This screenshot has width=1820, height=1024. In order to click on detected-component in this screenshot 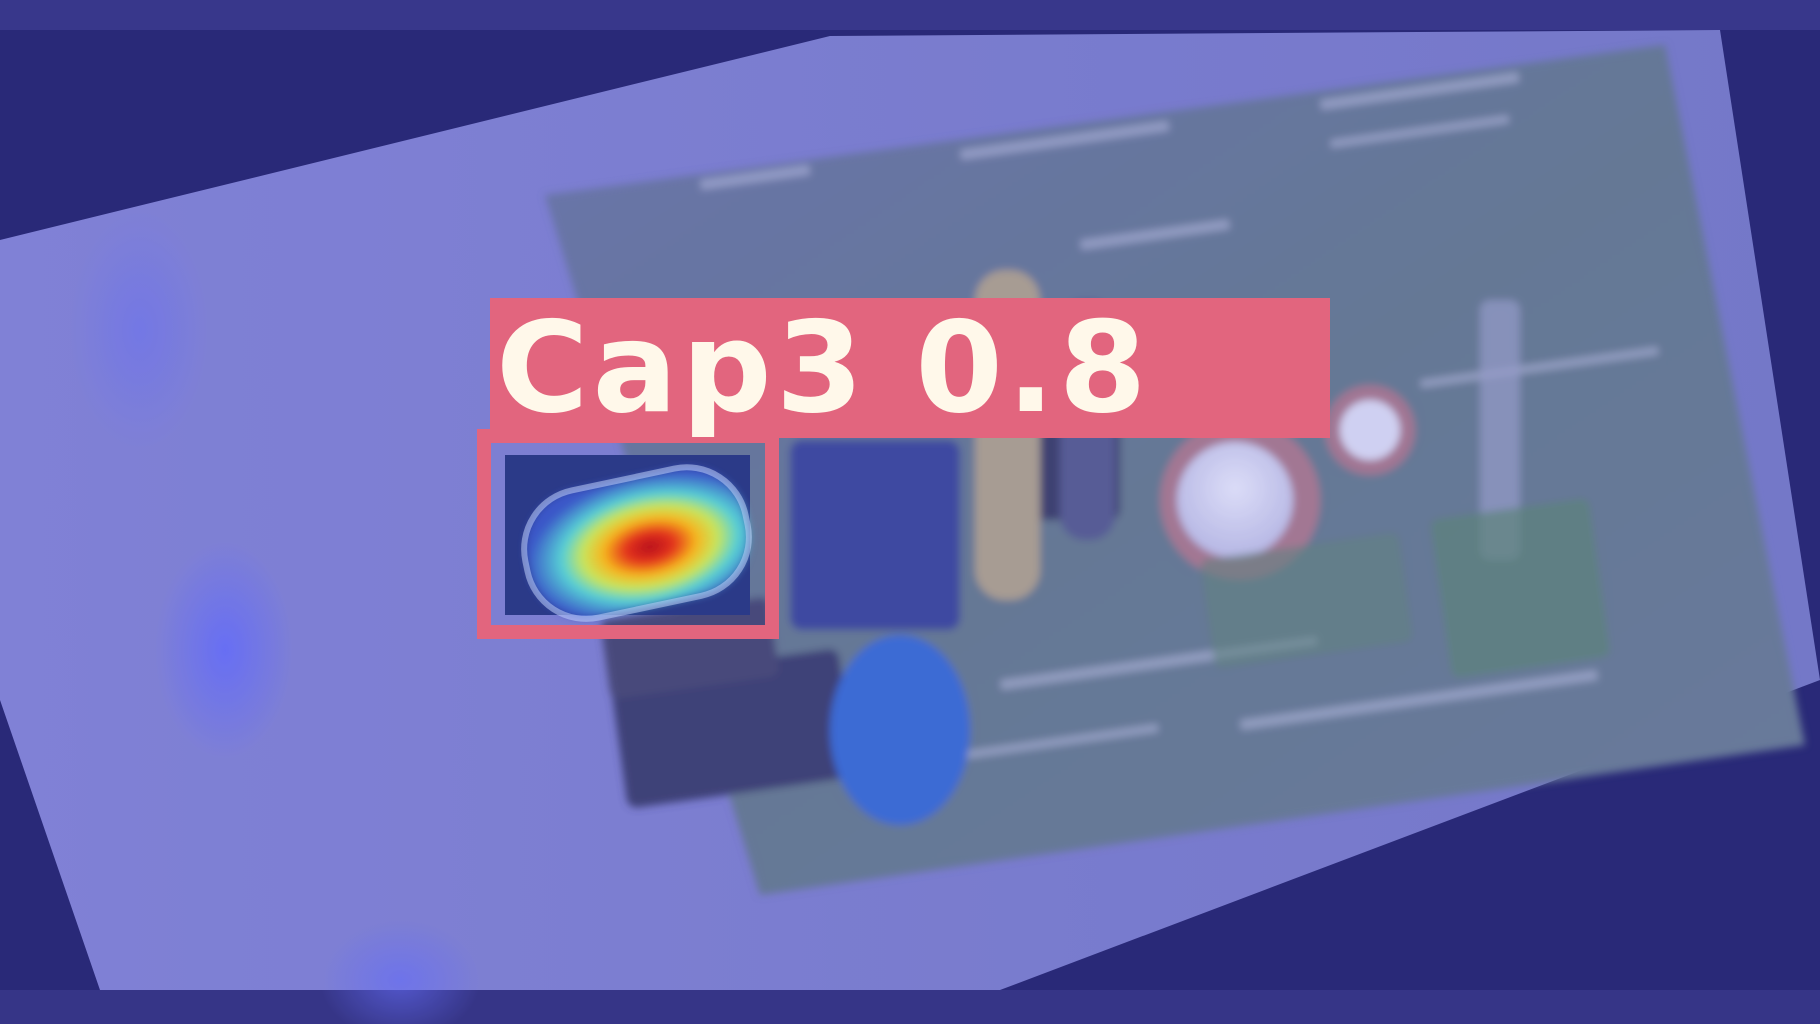, I will do `click(628, 538)`.